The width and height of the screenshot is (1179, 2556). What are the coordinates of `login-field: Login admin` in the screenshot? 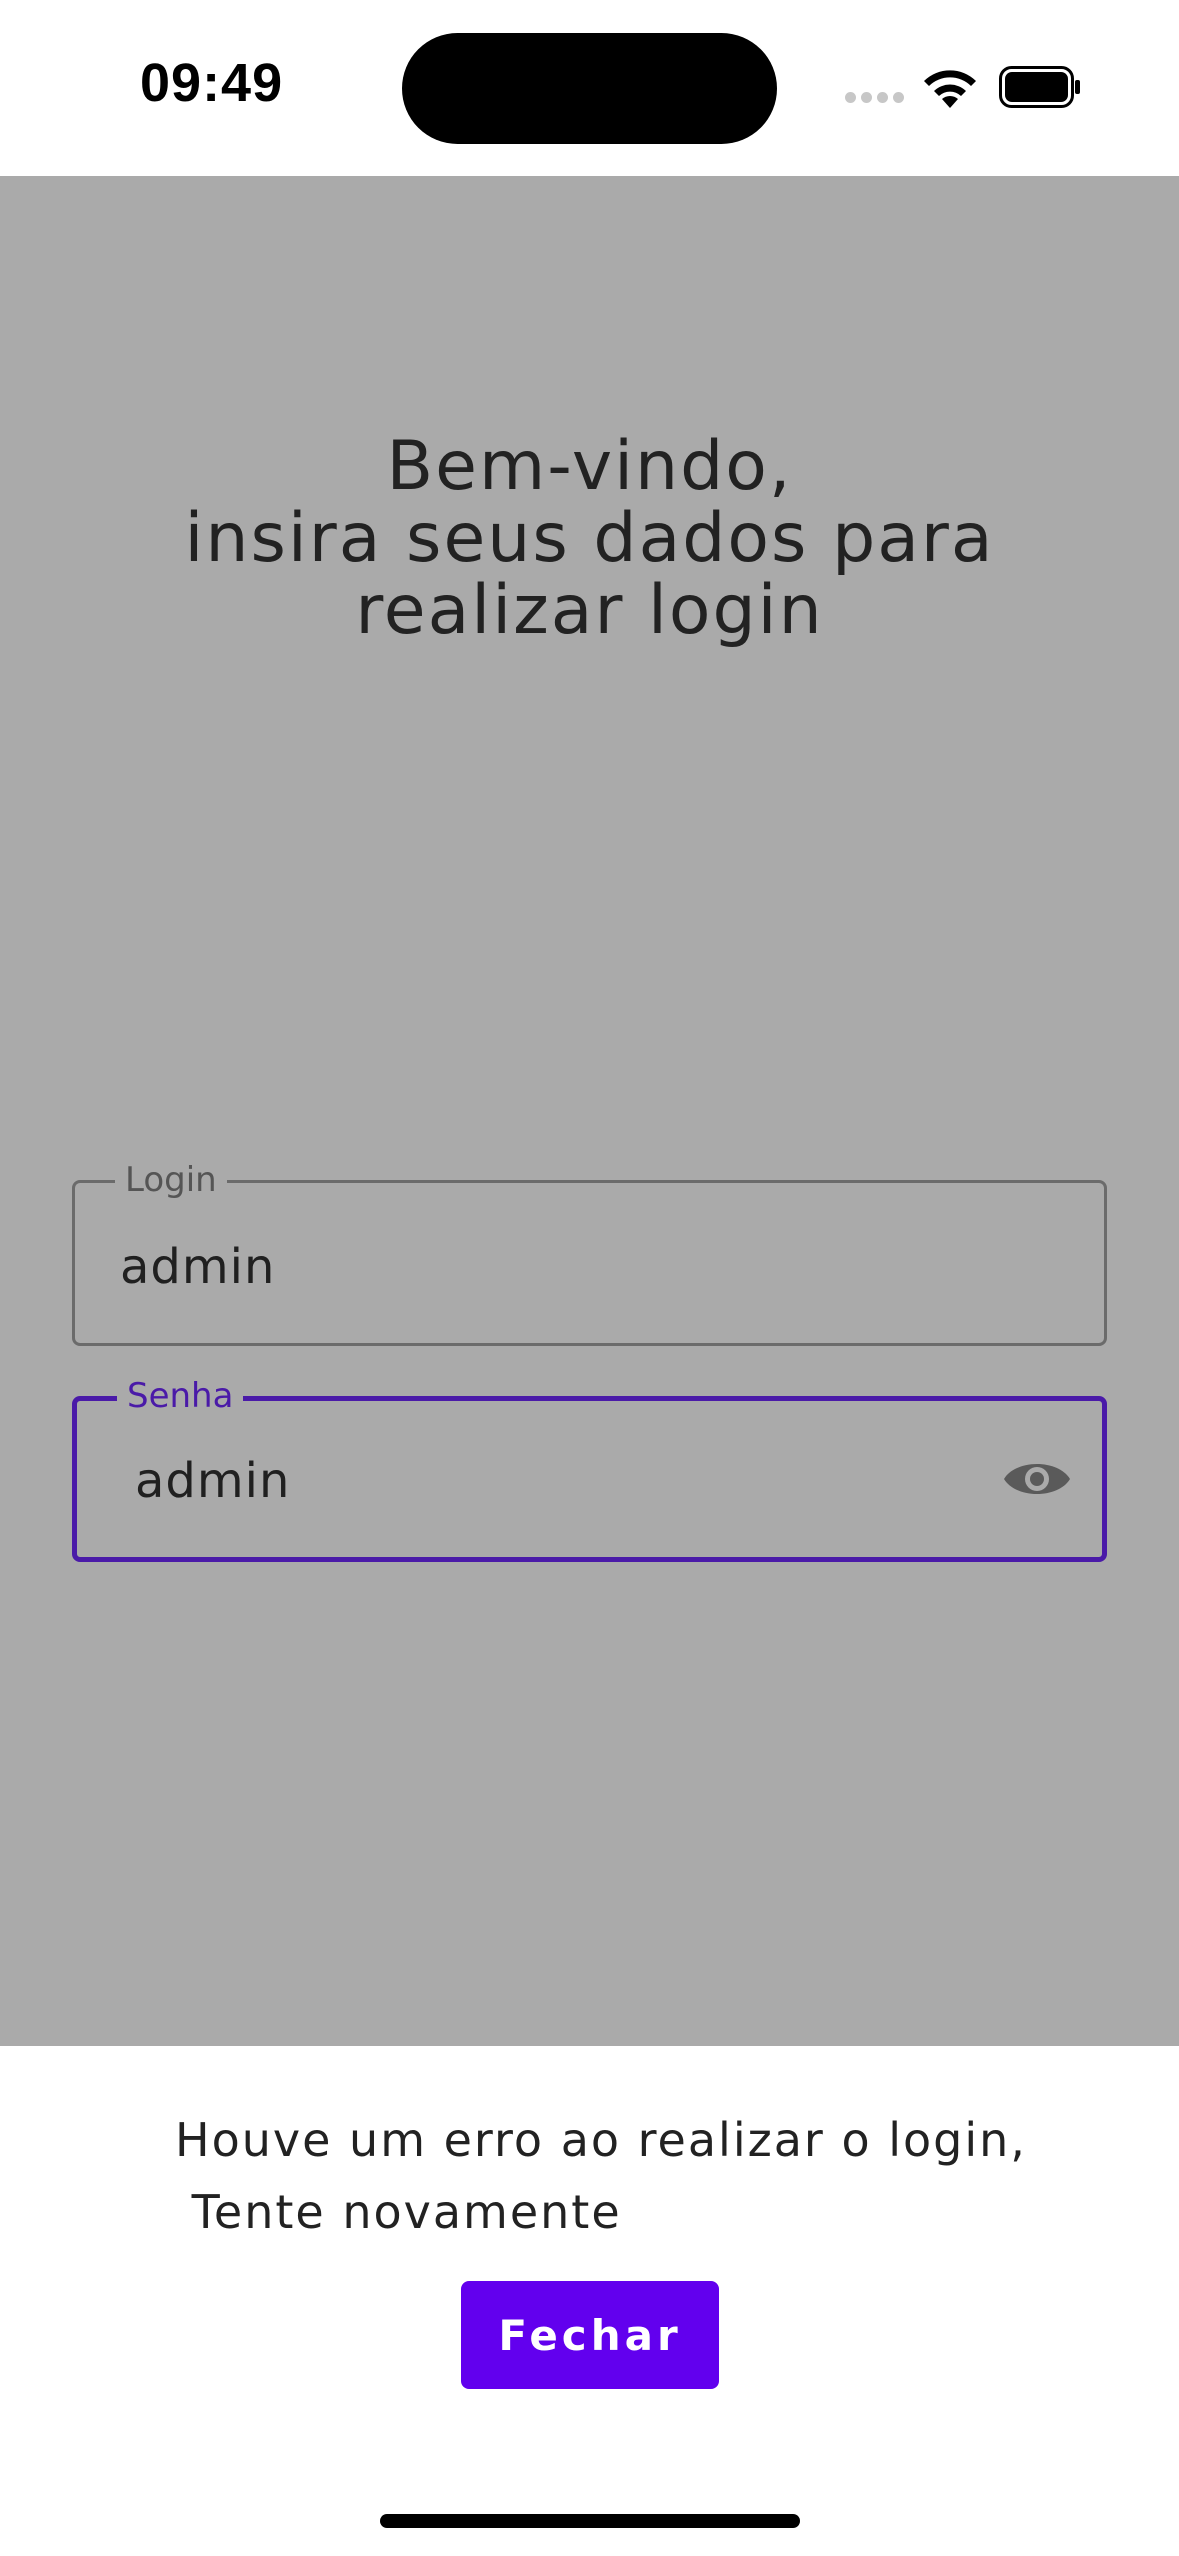 It's located at (589, 1253).